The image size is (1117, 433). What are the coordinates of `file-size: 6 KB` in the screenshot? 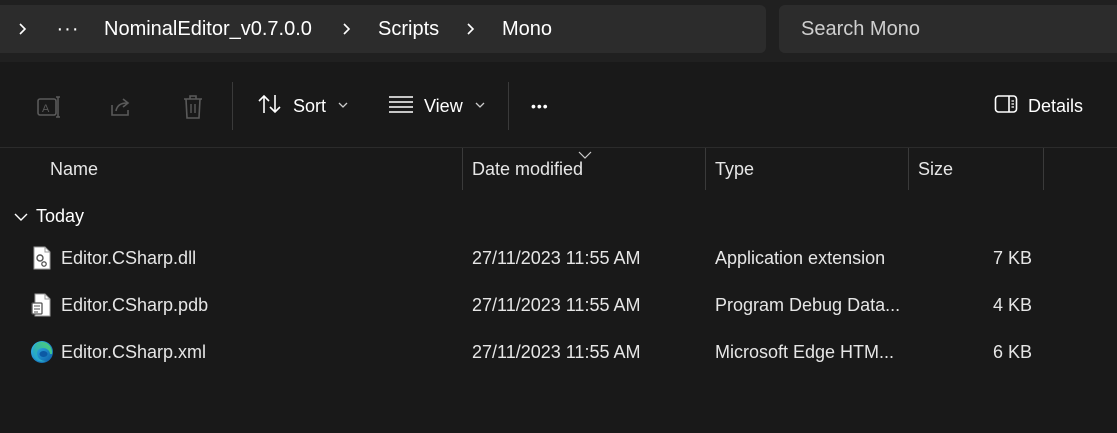 It's located at (1012, 352).